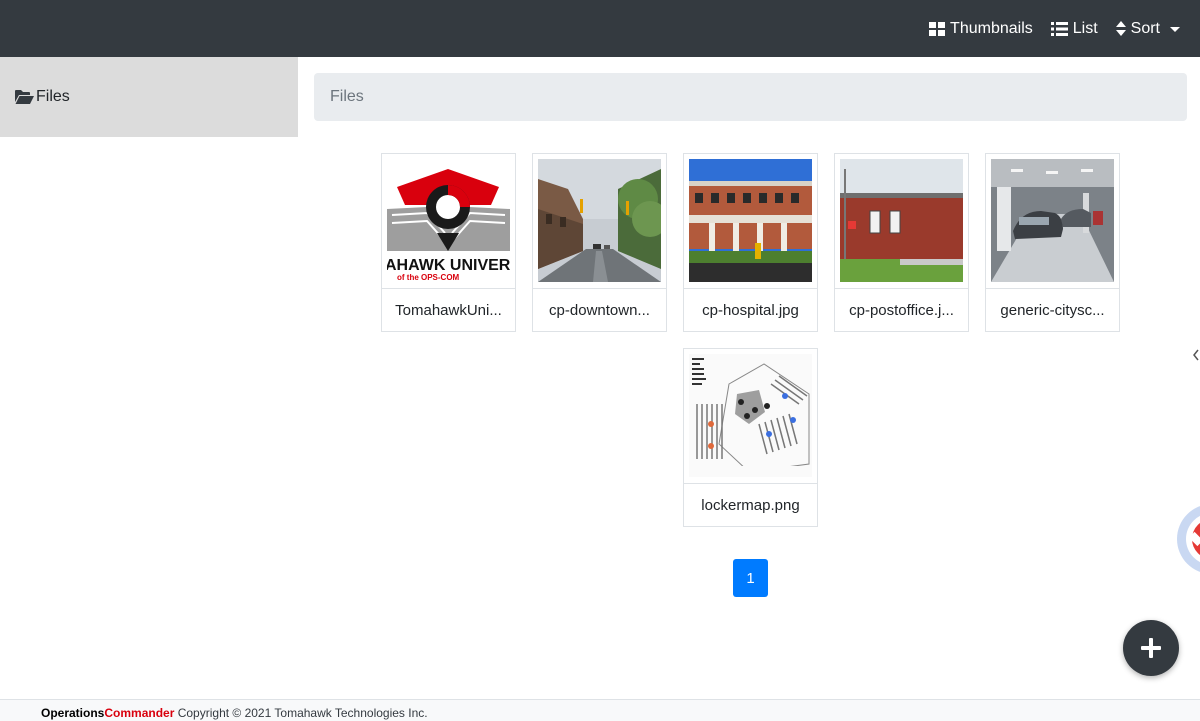 This screenshot has width=1200, height=721. I want to click on top-navbar: Thumbnails List Sort, so click(600, 28).